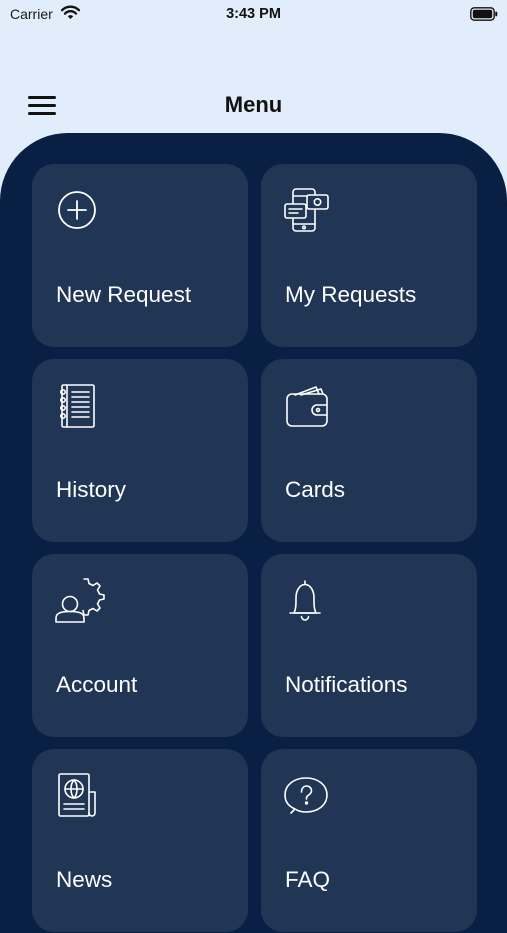 This screenshot has height=933, width=507. Describe the element at coordinates (315, 489) in the screenshot. I see `menu-item-label: Cards` at that location.